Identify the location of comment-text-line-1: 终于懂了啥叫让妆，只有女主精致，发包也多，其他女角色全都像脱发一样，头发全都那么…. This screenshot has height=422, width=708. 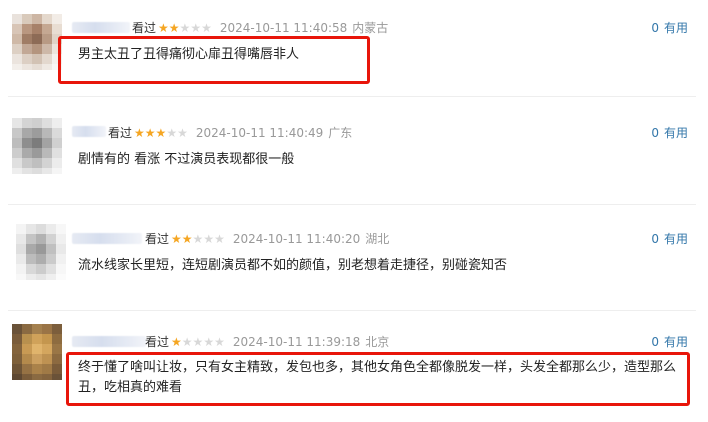
(377, 367).